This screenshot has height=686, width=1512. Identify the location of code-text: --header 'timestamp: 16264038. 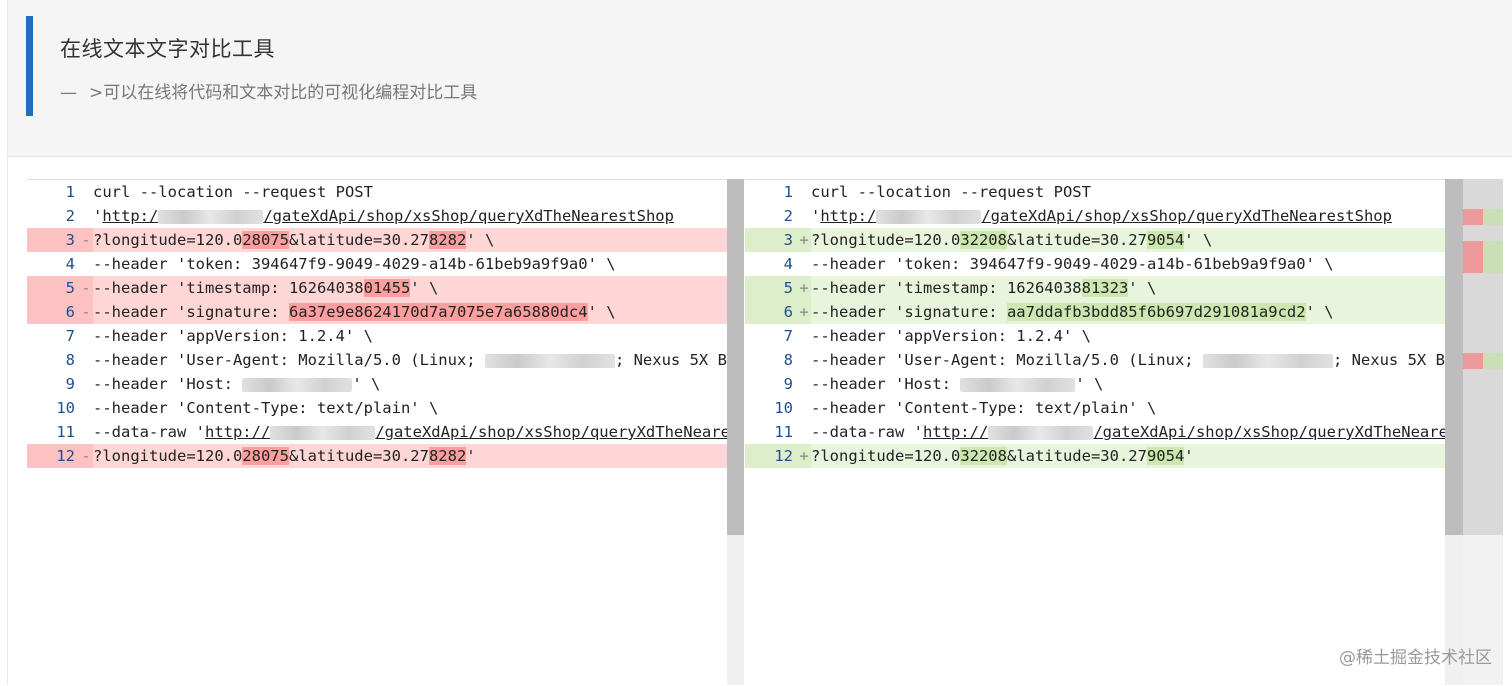
(946, 288).